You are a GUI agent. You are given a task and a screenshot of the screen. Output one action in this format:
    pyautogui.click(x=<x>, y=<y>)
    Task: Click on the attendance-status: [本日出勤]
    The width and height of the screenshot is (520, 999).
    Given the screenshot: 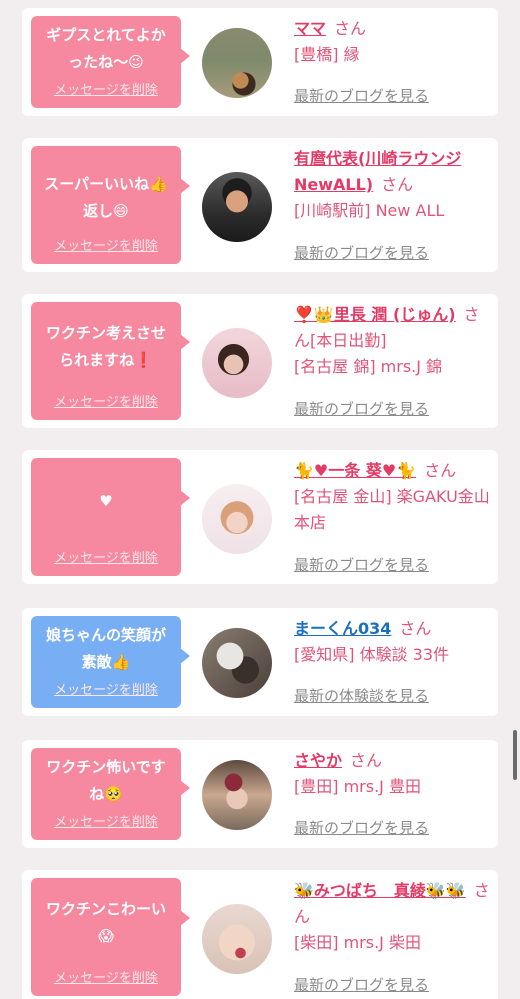 What is the action you would take?
    pyautogui.click(x=348, y=340)
    